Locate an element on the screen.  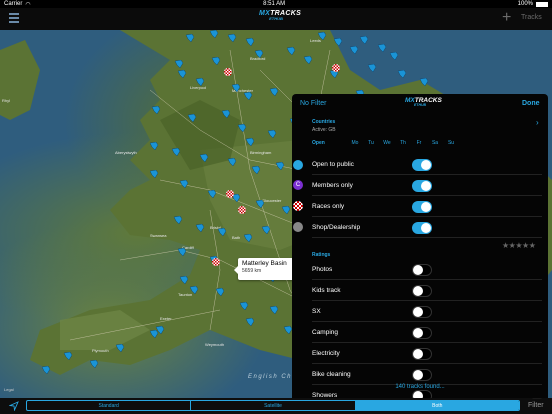
track-callout: Matterley Basin 5659 km is located at coordinates (264, 269).